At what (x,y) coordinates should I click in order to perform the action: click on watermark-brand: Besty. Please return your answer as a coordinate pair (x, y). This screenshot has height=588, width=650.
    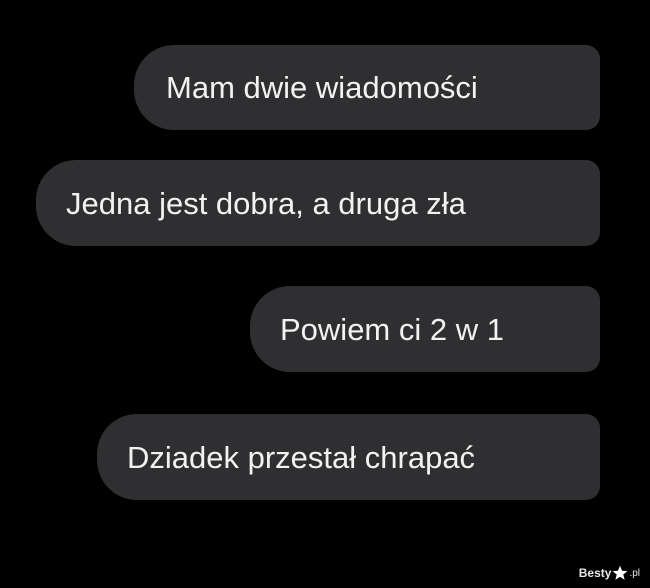
    Looking at the image, I should click on (595, 573).